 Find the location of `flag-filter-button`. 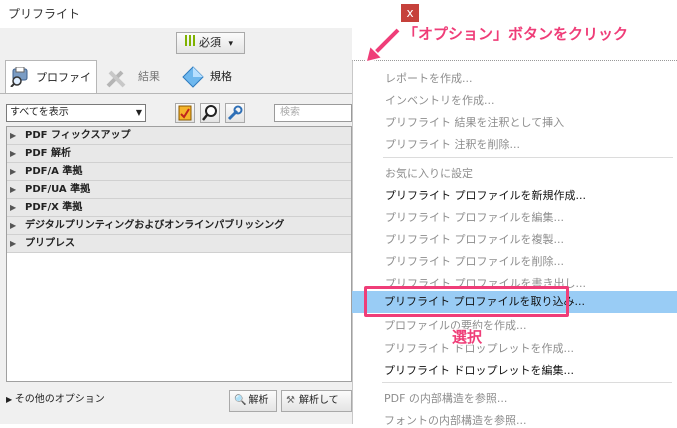

flag-filter-button is located at coordinates (185, 113).